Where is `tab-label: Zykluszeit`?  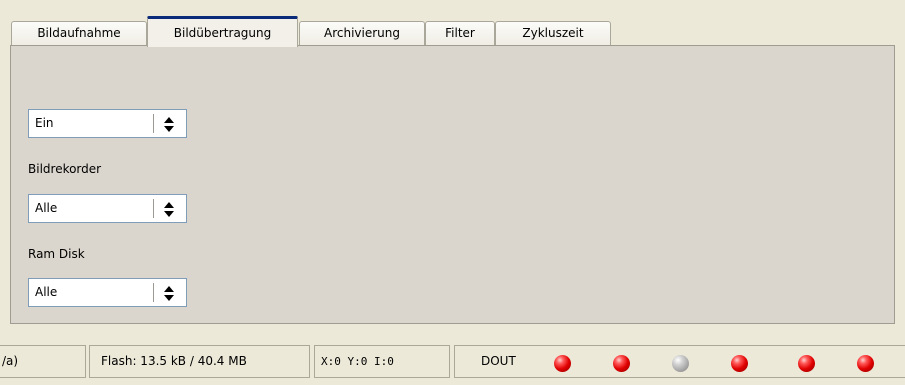 tab-label: Zykluszeit is located at coordinates (553, 33).